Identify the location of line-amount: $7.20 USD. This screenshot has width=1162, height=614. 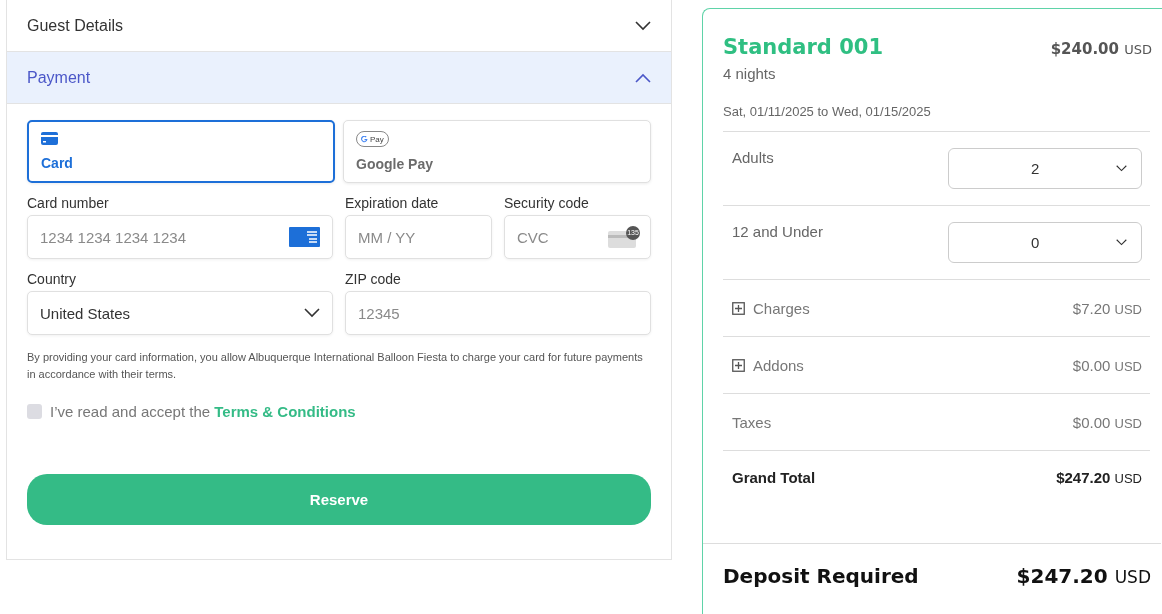
(1107, 308).